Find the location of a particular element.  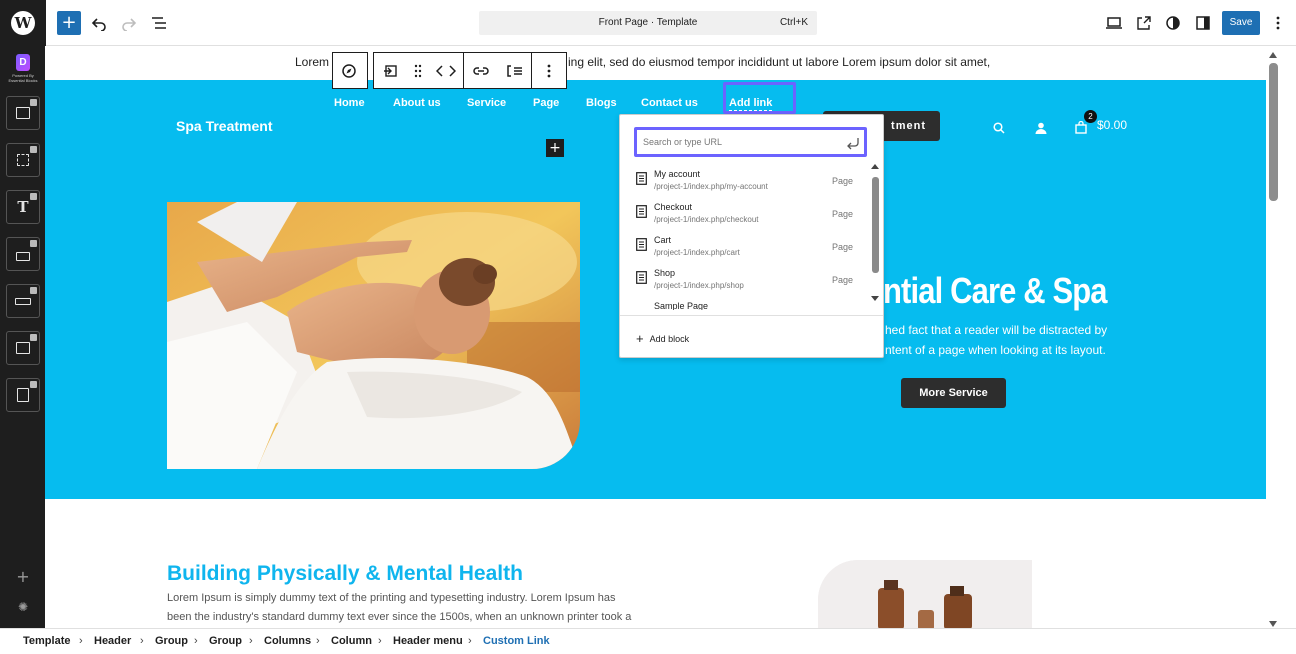

save-button: Save is located at coordinates (1241, 23).